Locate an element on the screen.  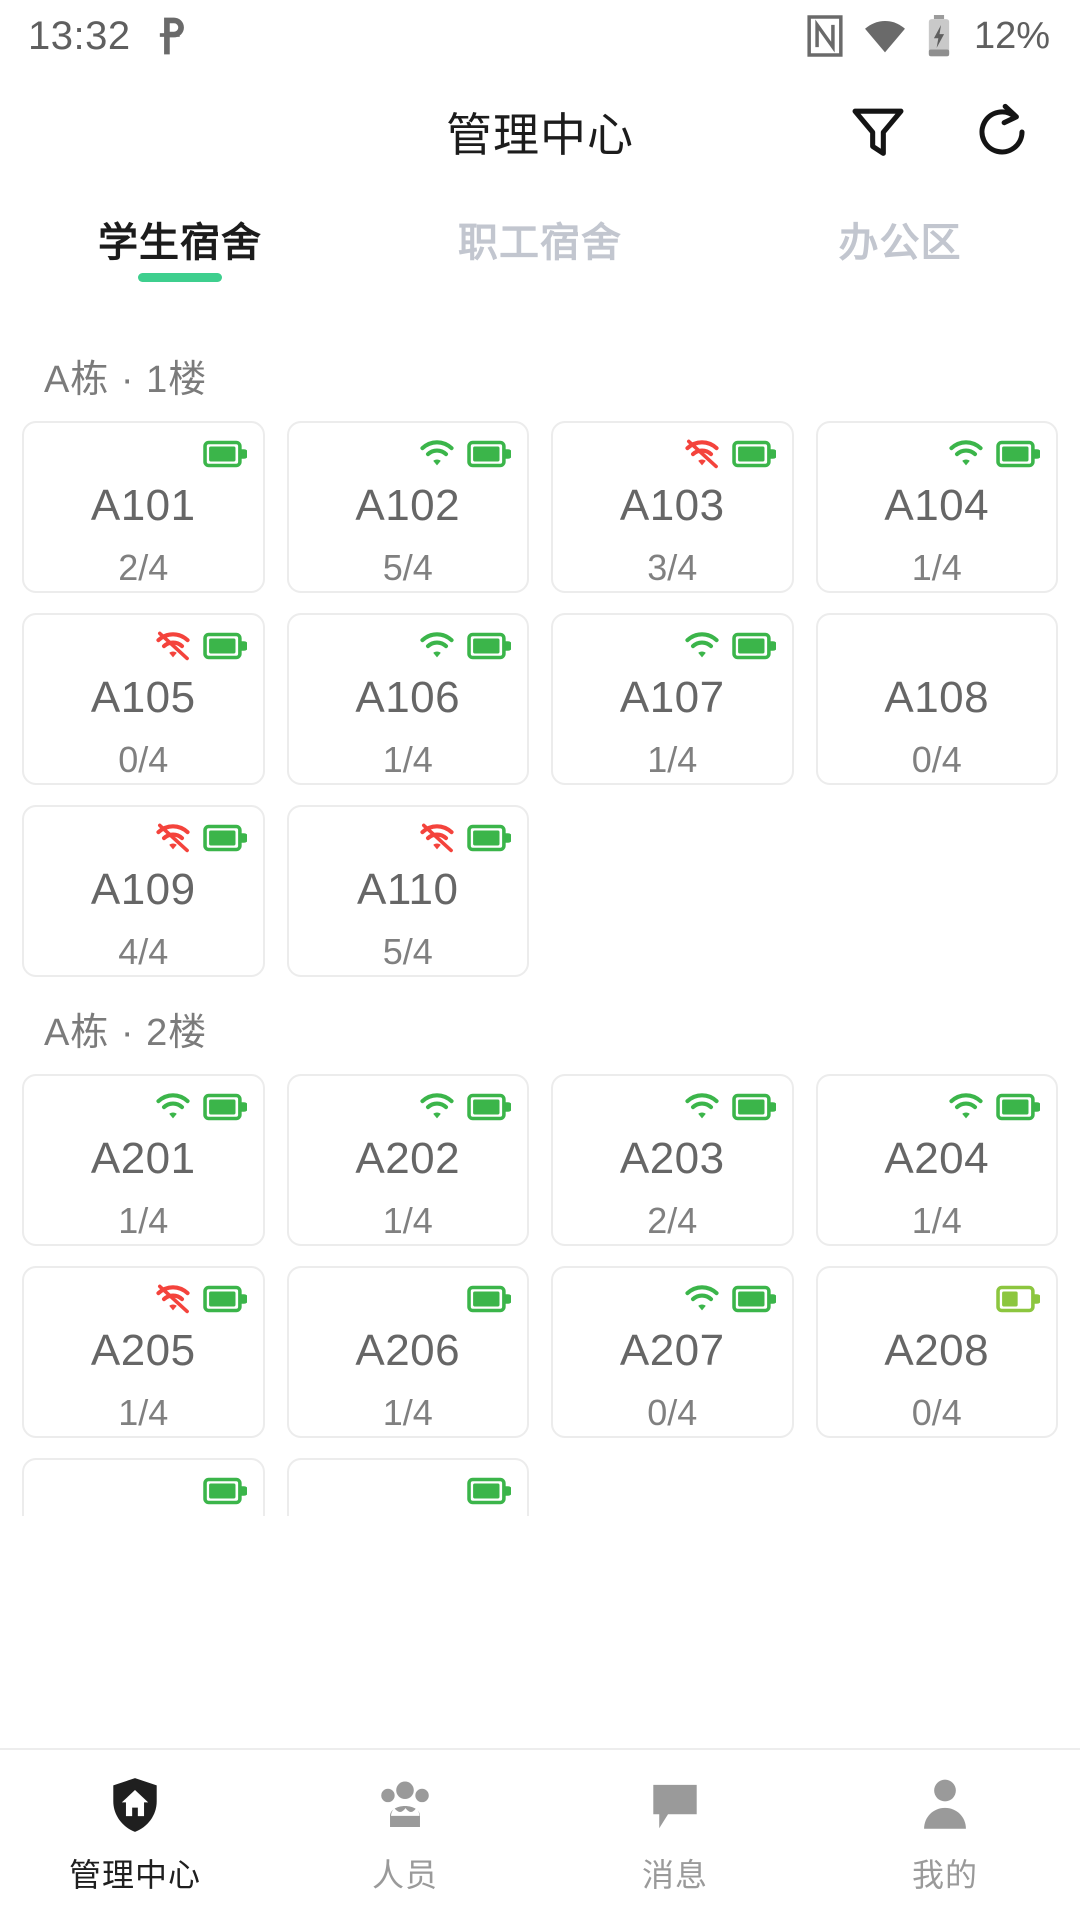
refresh-icon is located at coordinates (1002, 132).